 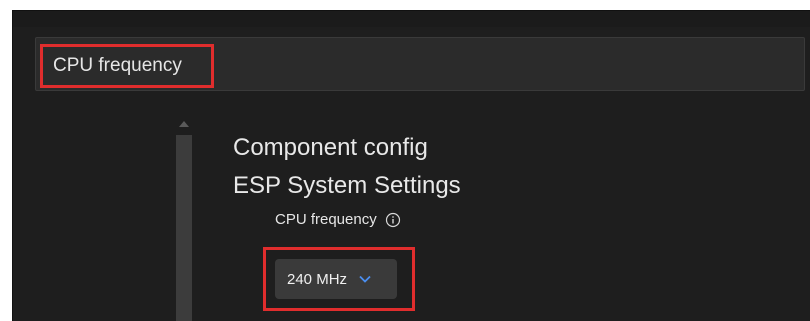 I want to click on setting-label-row: CPU frequency, so click(x=534, y=219).